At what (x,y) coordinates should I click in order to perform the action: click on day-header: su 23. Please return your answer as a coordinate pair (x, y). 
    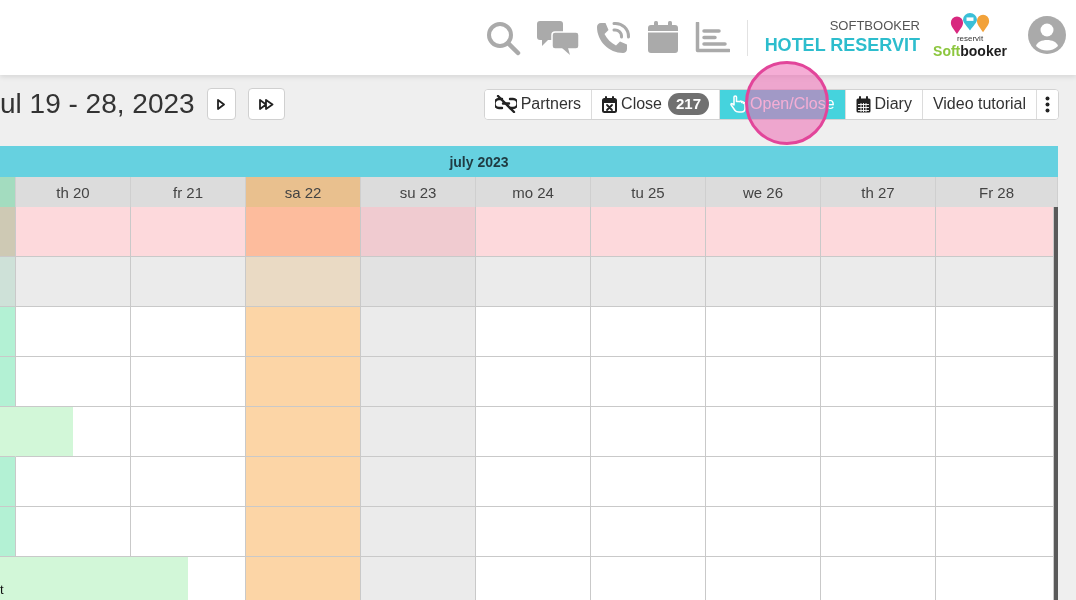
    Looking at the image, I should click on (418, 192).